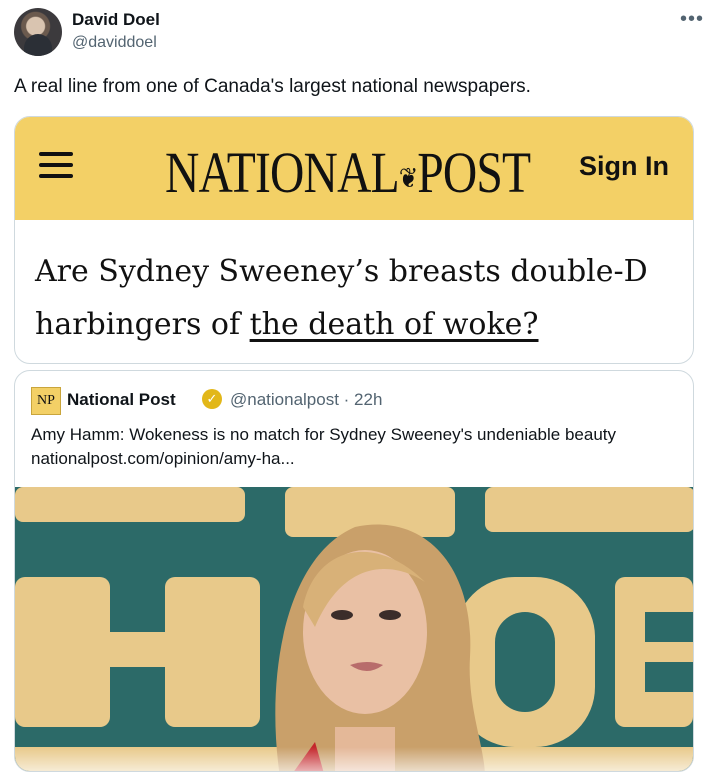 The image size is (716, 772). I want to click on national-post-avatar: NP, so click(46, 401).